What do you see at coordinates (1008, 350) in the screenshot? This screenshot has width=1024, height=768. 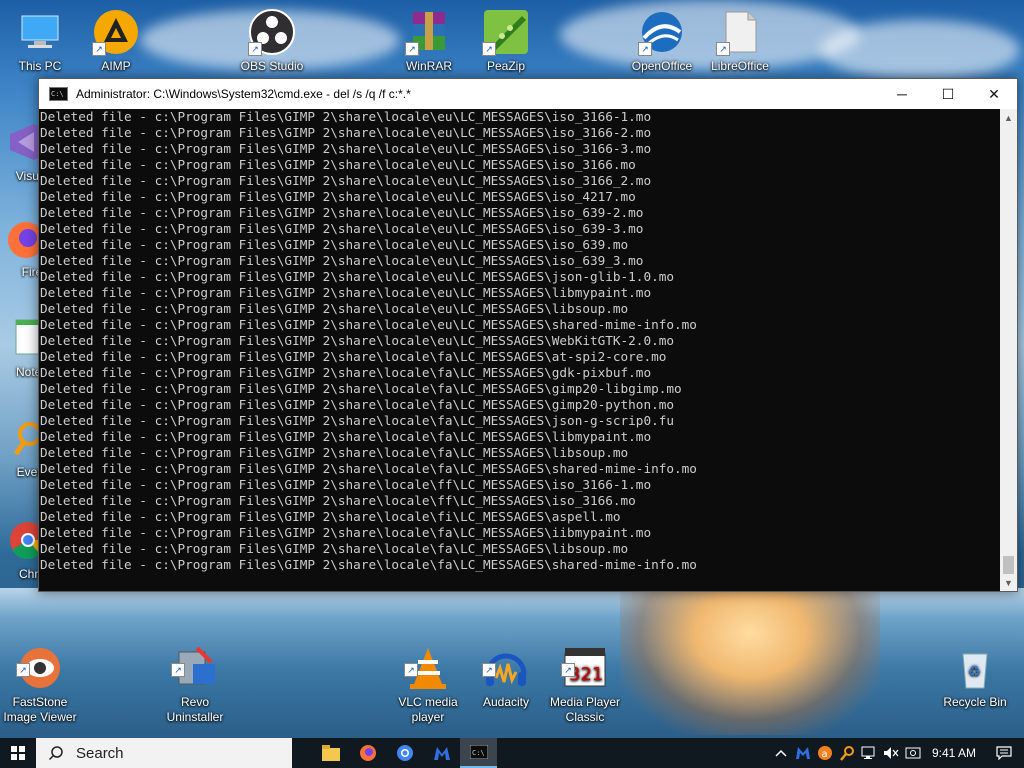 I see `vertical-scrollbar: ▲ ▼` at bounding box center [1008, 350].